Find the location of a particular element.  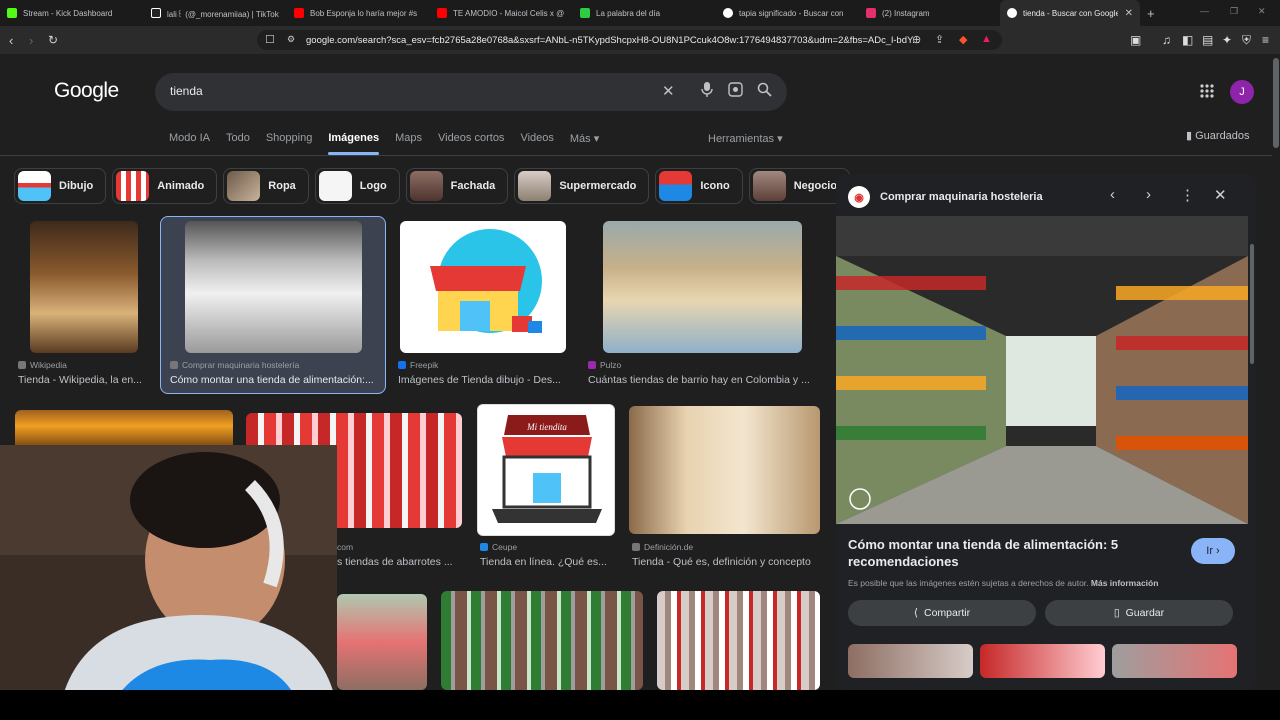

panel-scrollbar is located at coordinates (1252, 304).